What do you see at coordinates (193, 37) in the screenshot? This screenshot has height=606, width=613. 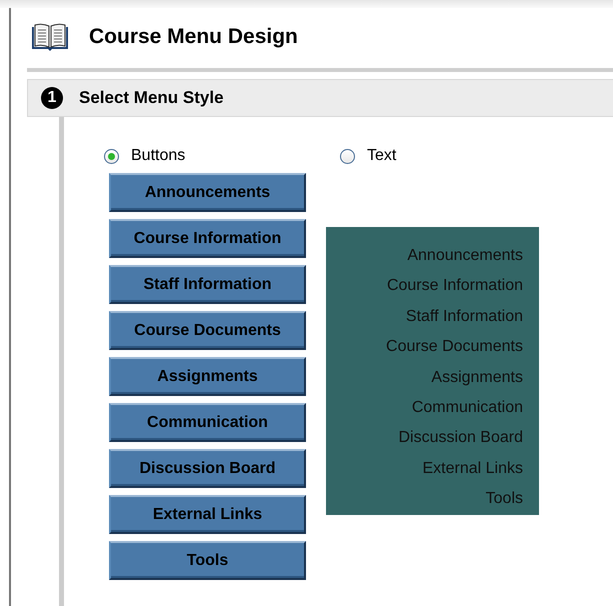 I see `page-title: Course Menu Design` at bounding box center [193, 37].